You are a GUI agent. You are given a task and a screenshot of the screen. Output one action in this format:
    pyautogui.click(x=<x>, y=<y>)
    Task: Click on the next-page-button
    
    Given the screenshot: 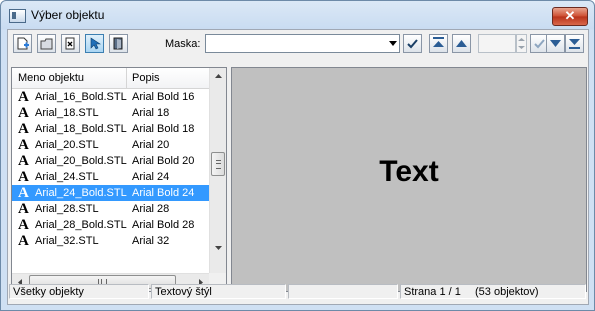 What is the action you would take?
    pyautogui.click(x=555, y=43)
    